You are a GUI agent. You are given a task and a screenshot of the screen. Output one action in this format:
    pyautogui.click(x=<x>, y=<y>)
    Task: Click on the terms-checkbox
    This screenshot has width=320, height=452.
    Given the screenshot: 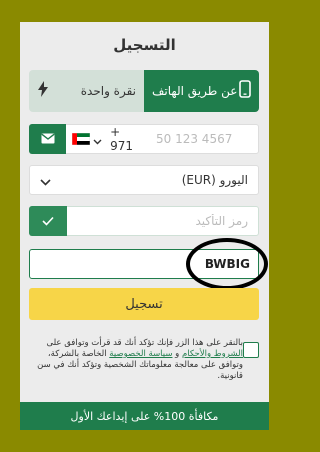 What is the action you would take?
    pyautogui.click(x=251, y=350)
    